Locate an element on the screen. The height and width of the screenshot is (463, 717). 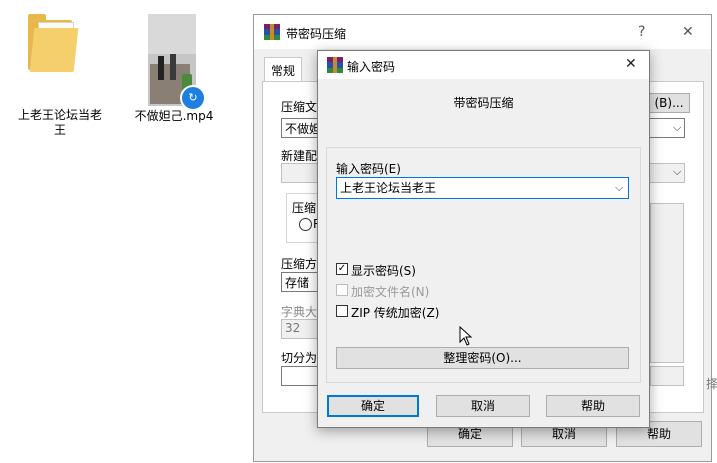
folder-label: 上老王论坛当老王 is located at coordinates (59, 122).